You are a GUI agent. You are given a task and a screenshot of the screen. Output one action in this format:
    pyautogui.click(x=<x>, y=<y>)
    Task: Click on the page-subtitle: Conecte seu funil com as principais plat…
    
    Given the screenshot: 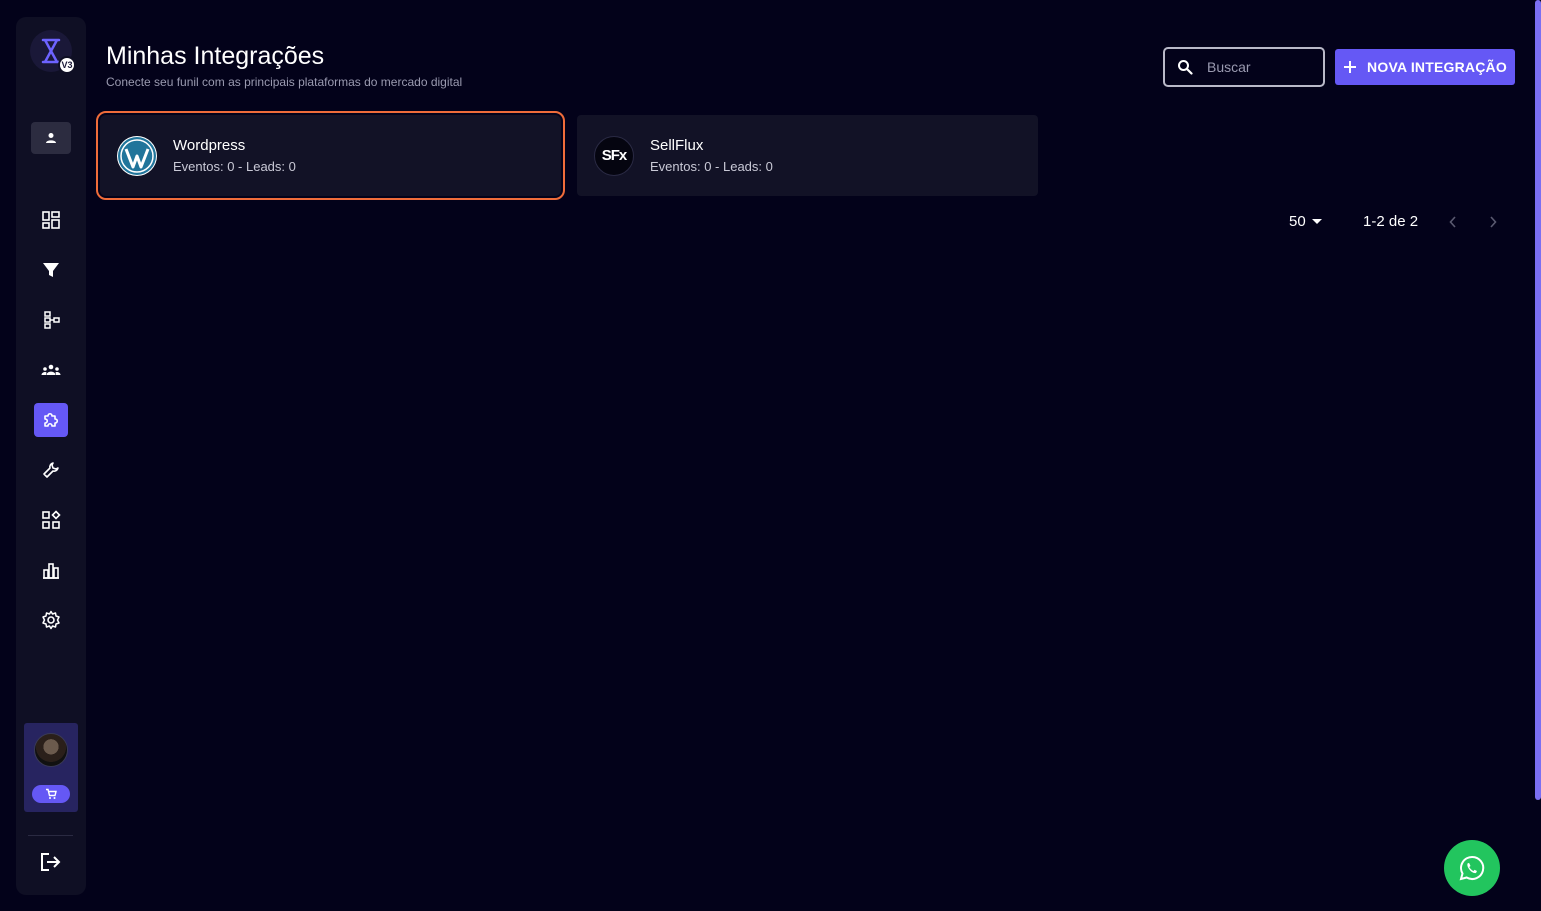 What is the action you would take?
    pyautogui.click(x=284, y=82)
    